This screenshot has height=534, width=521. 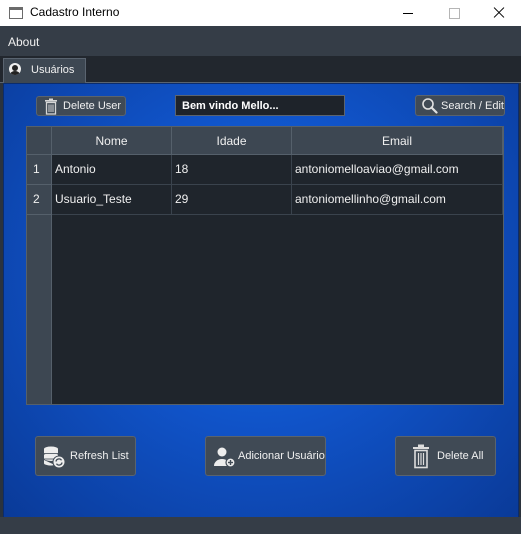 I want to click on row-header-2: 2, so click(x=39, y=200).